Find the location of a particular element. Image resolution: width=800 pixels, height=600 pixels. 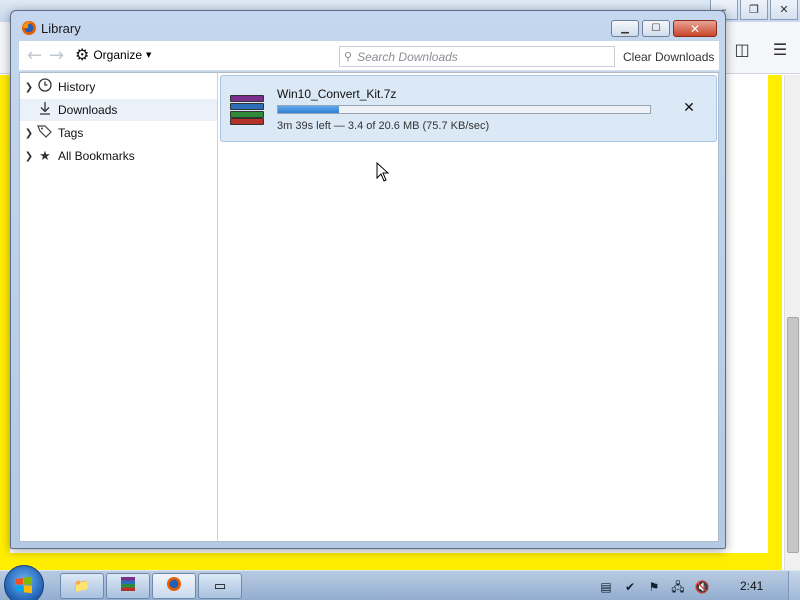

document-icon: ▤ is located at coordinates (606, 587).